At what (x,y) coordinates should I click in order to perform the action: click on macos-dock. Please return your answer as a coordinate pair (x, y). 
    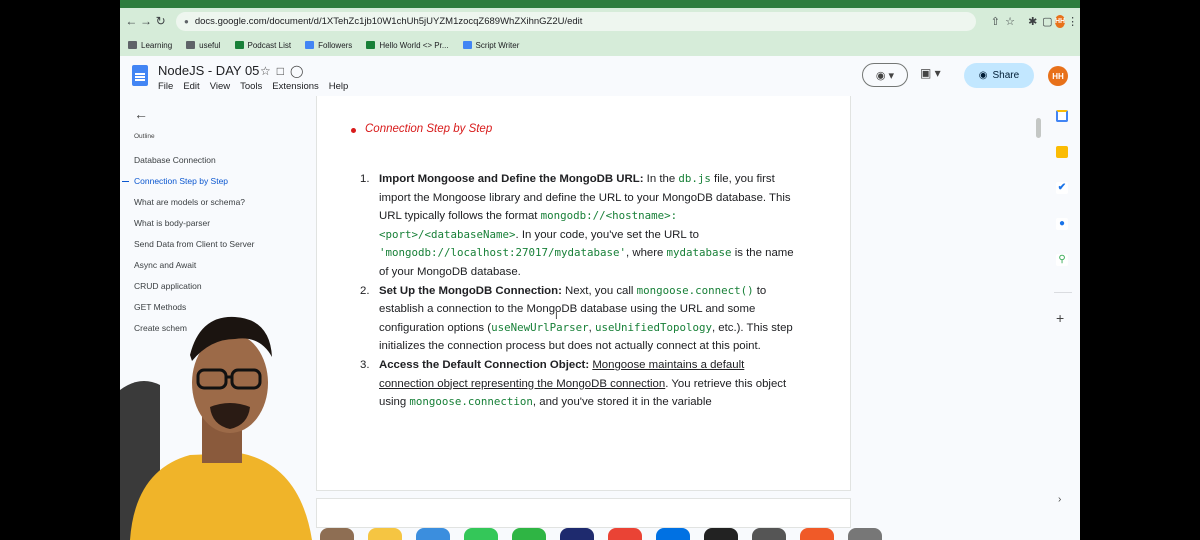
    Looking at the image, I should click on (620, 534).